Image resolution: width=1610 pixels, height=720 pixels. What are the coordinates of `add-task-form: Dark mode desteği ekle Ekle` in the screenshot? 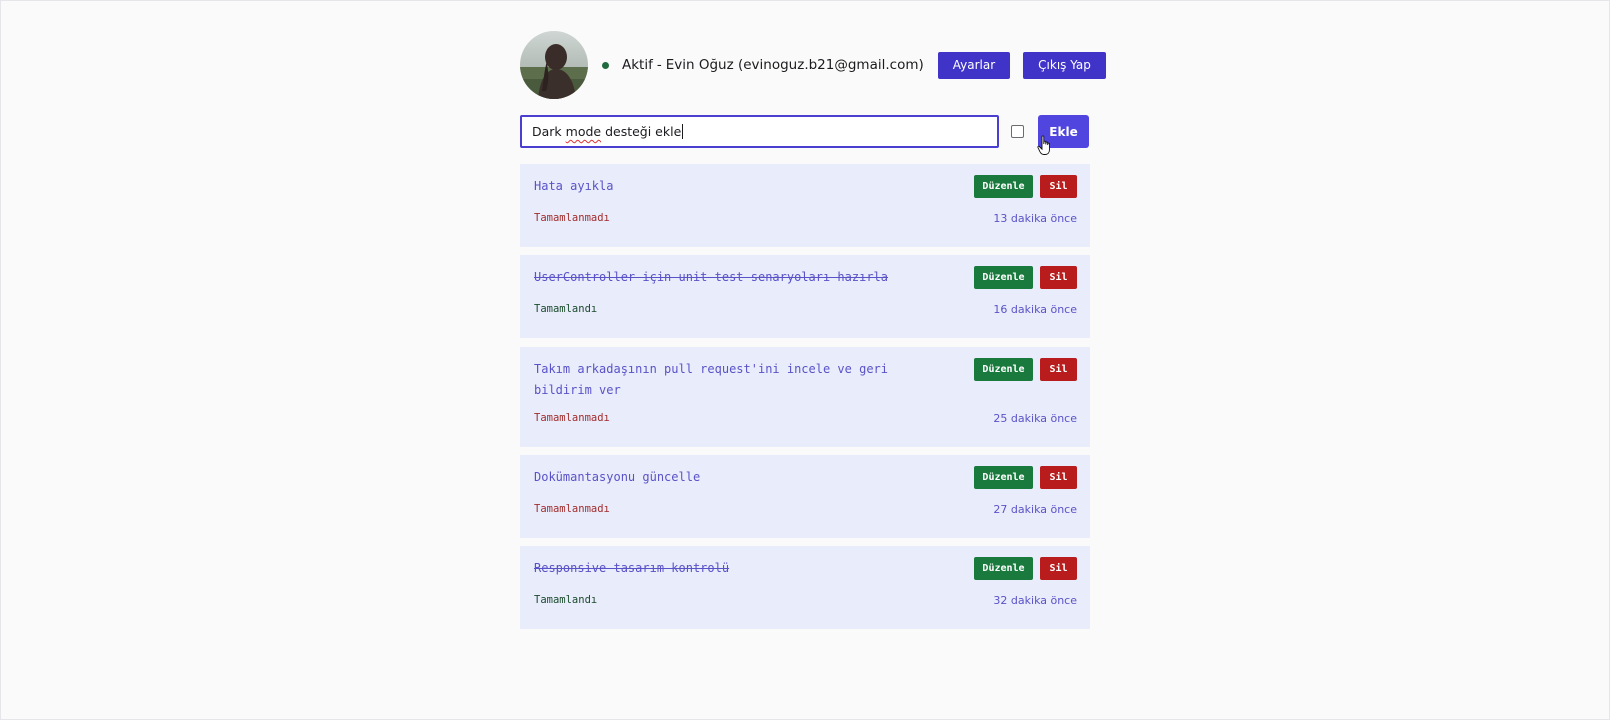 It's located at (805, 135).